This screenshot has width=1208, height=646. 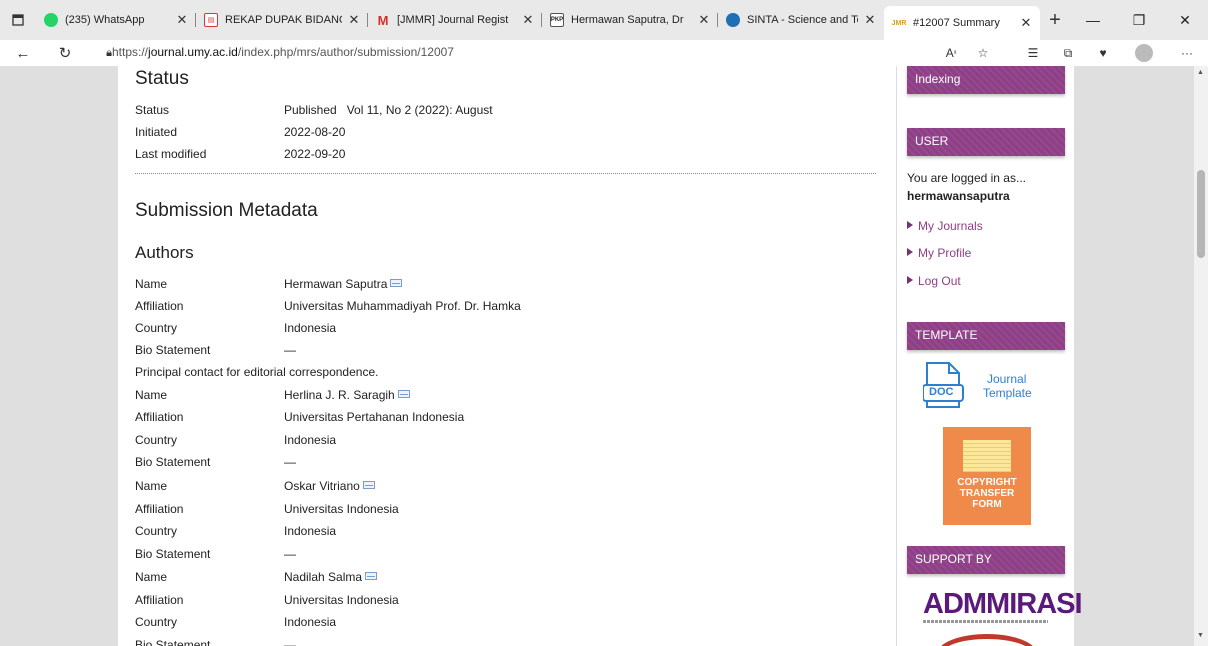 What do you see at coordinates (1103, 53) in the screenshot?
I see `health-icon: ♥` at bounding box center [1103, 53].